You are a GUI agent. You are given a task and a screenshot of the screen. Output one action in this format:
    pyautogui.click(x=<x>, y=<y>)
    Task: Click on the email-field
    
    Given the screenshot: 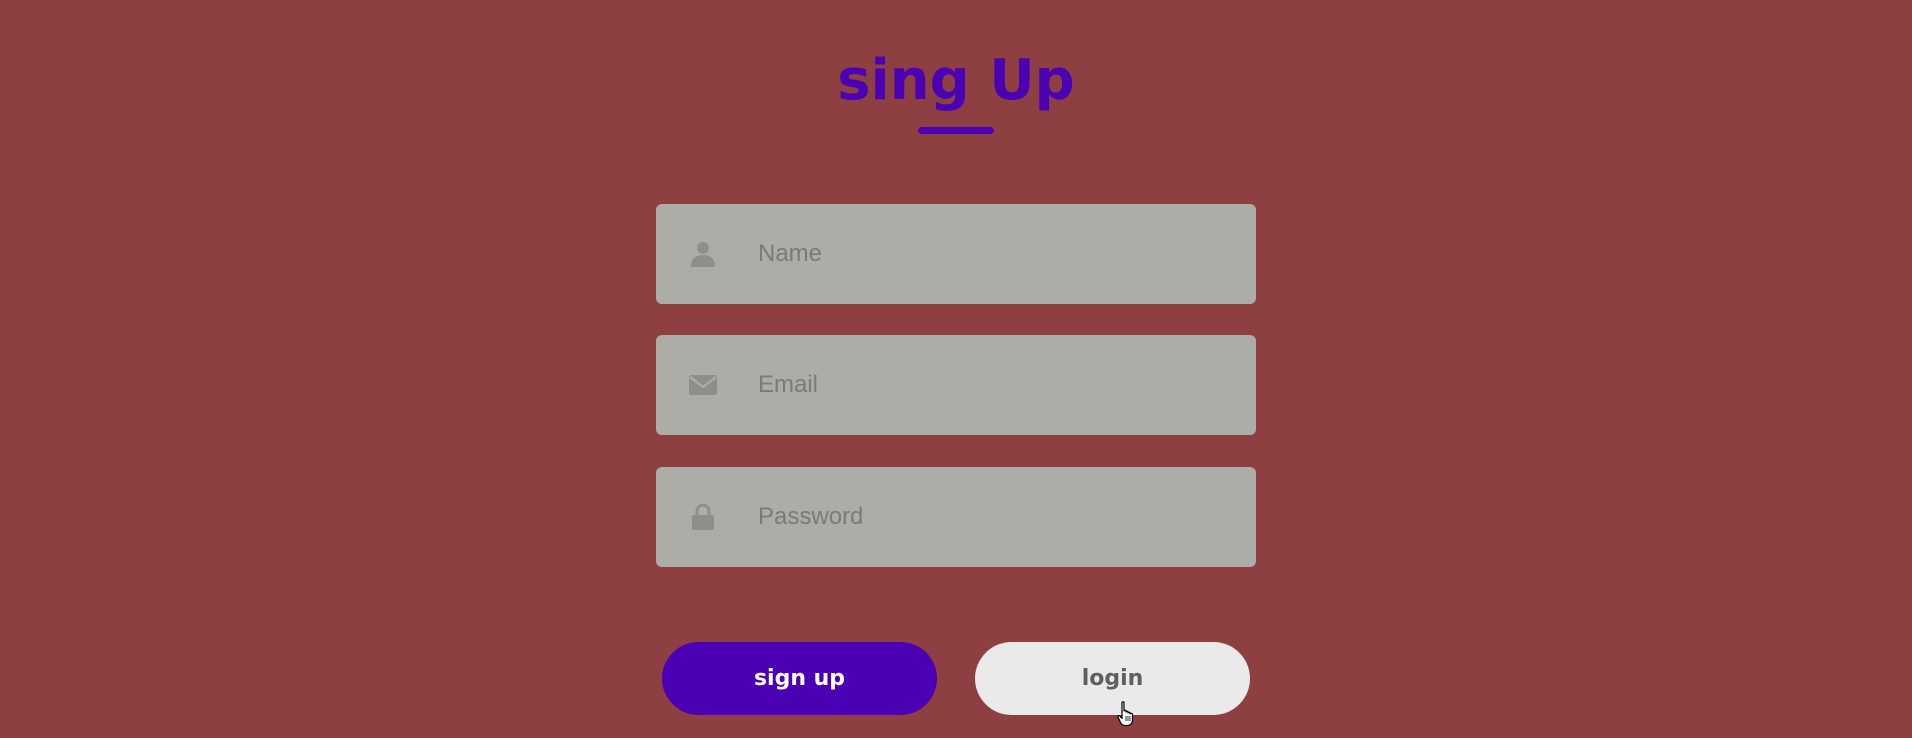 What is the action you would take?
    pyautogui.click(x=956, y=385)
    